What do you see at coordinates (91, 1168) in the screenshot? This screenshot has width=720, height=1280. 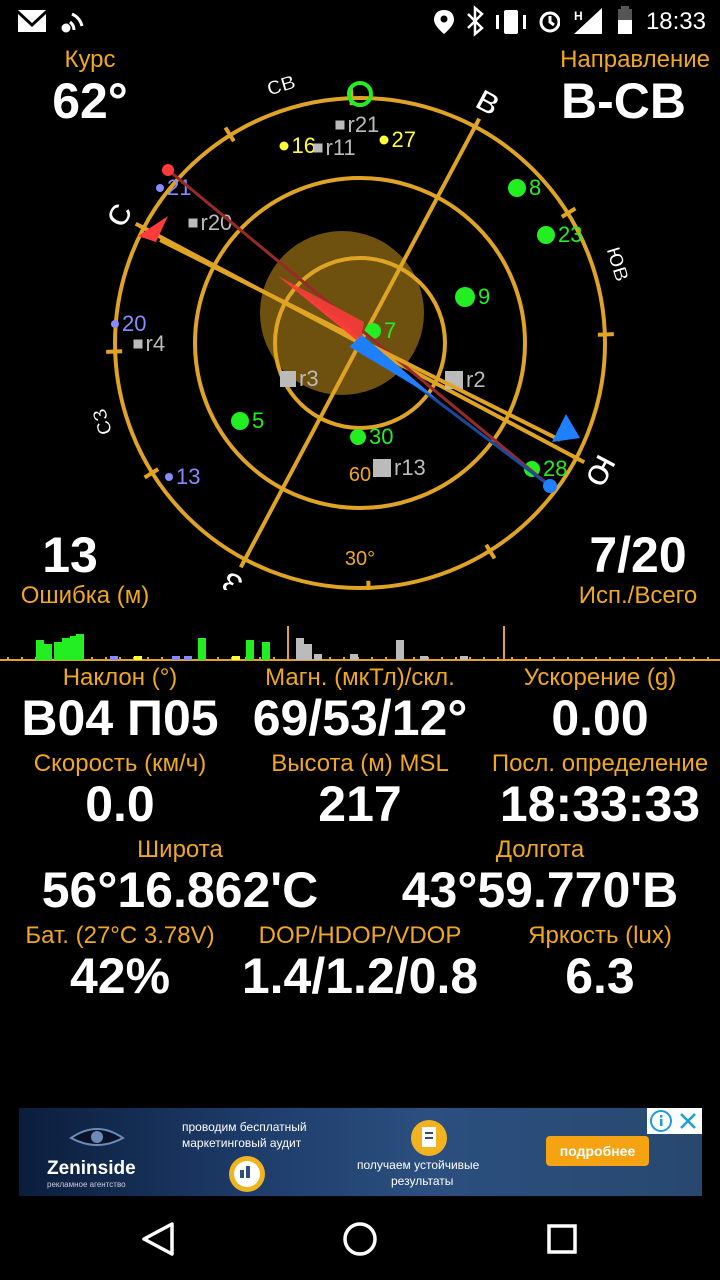 I see `ad-brand: Zeninside` at bounding box center [91, 1168].